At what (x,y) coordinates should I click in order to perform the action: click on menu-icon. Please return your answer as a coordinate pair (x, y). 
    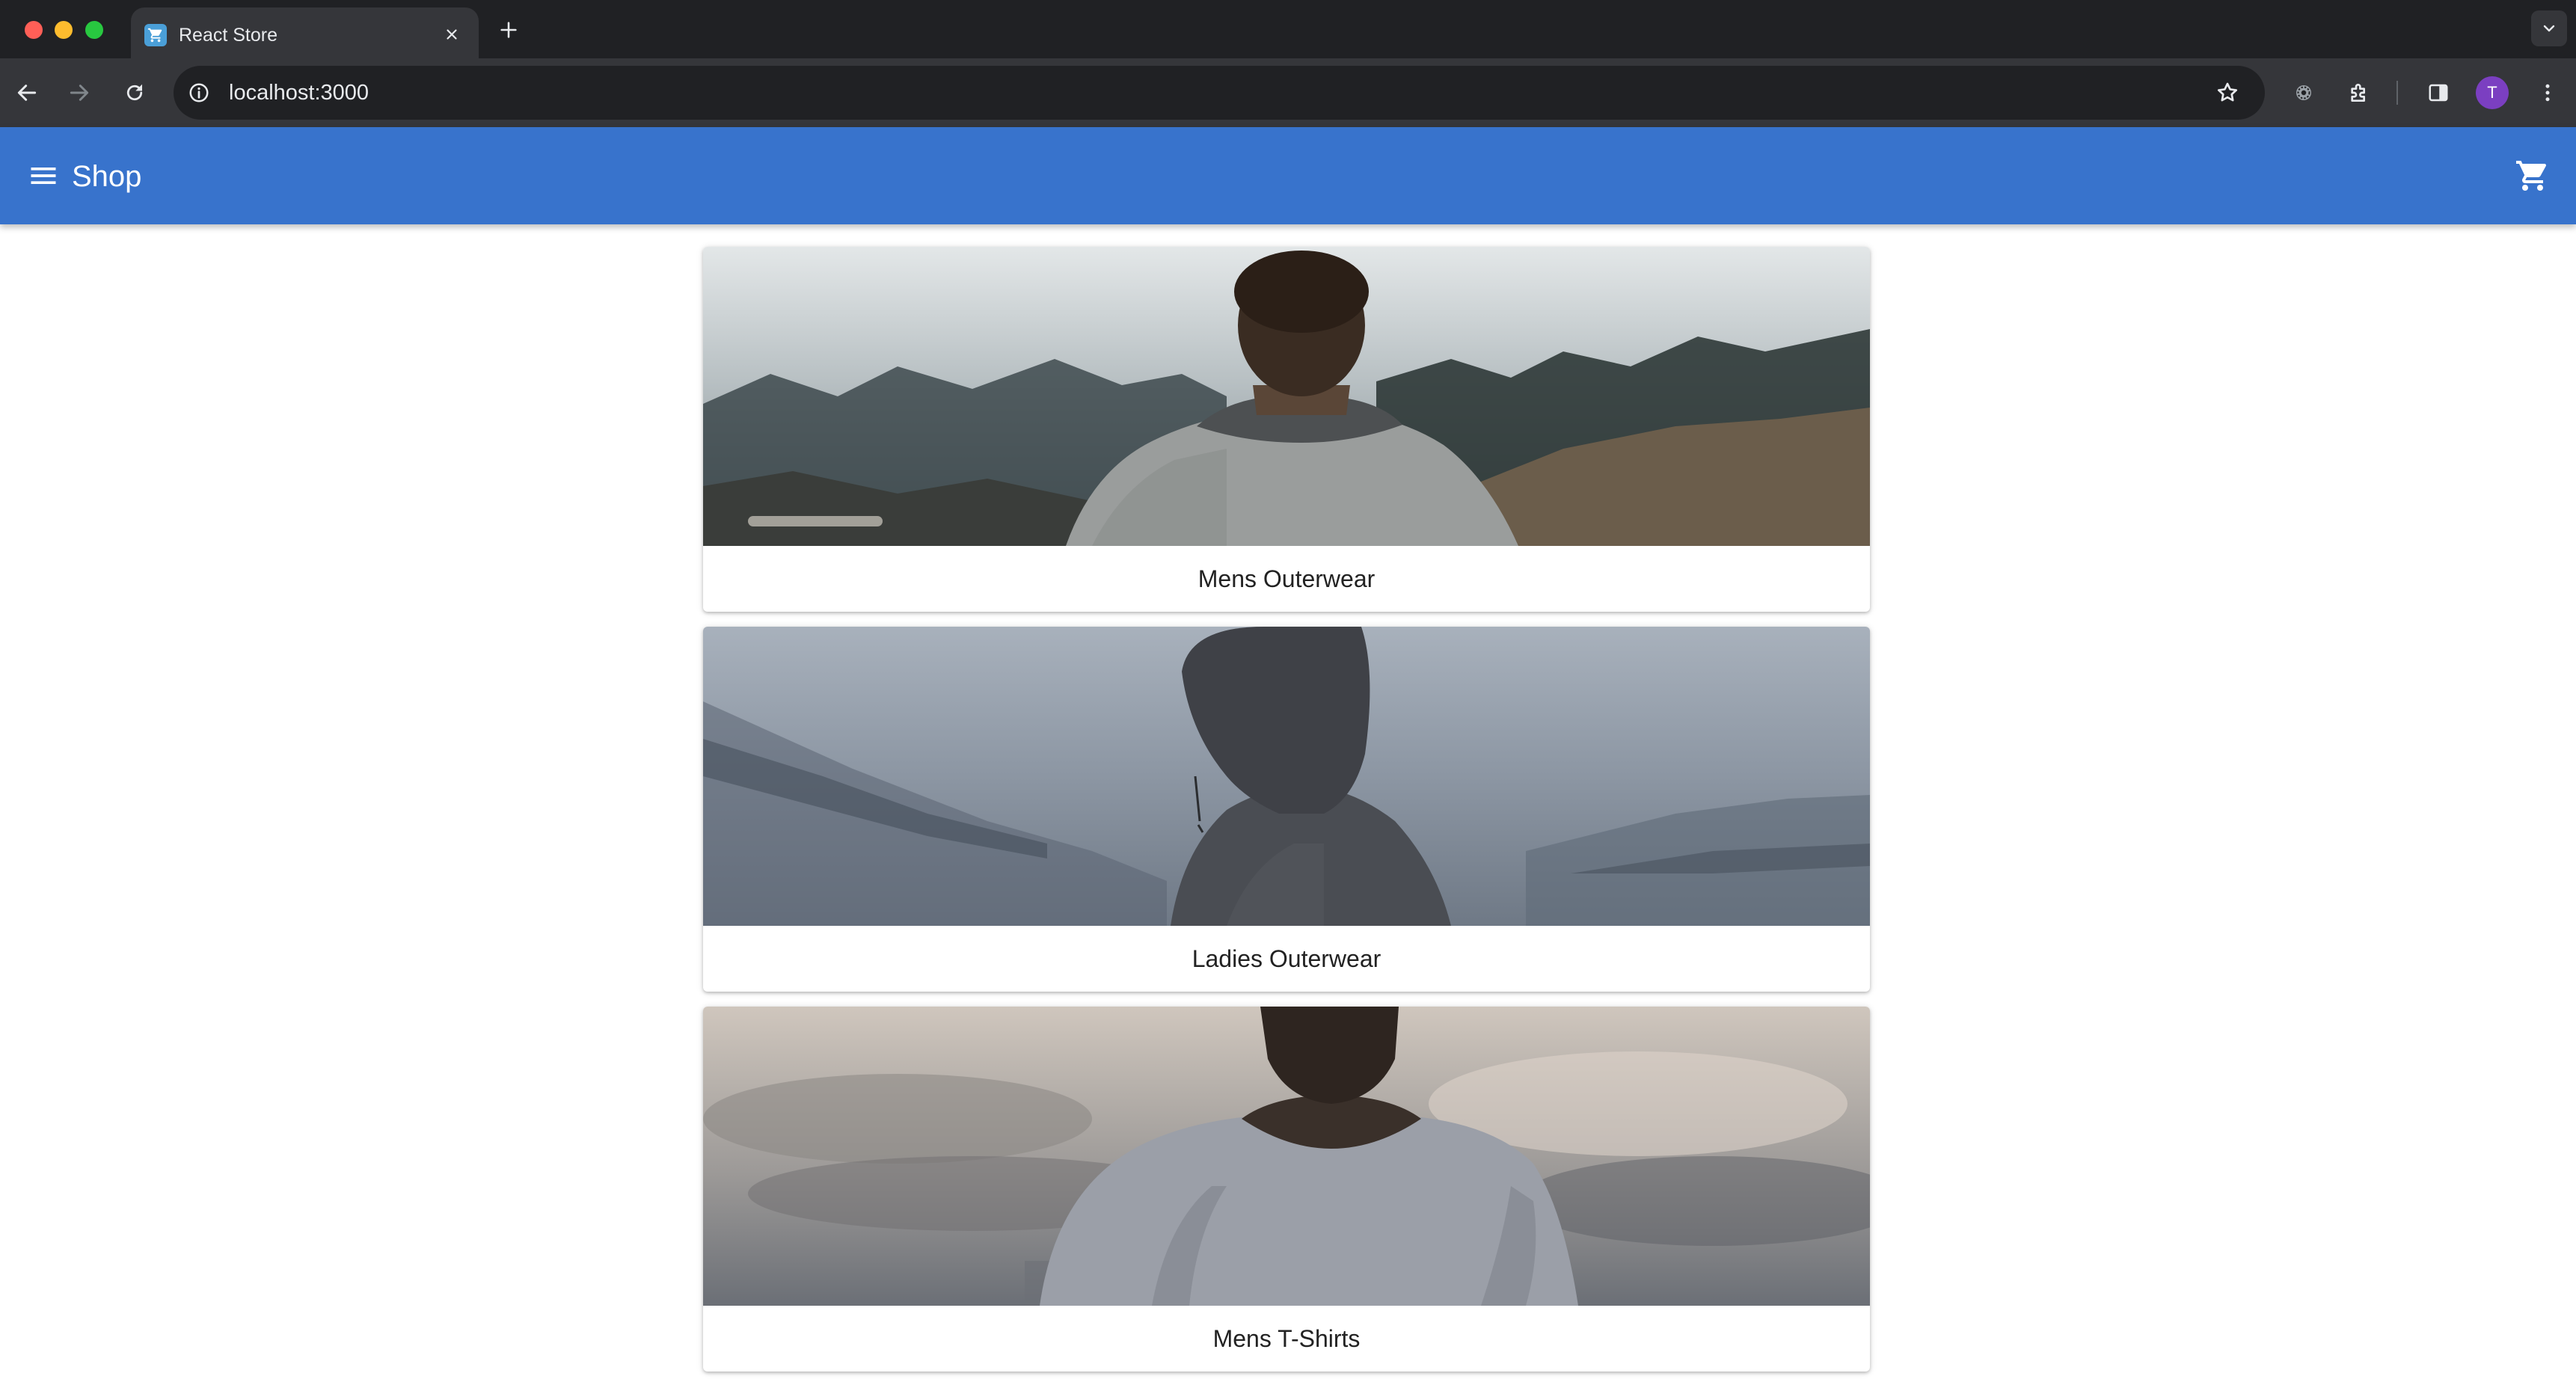
    Looking at the image, I should click on (43, 176).